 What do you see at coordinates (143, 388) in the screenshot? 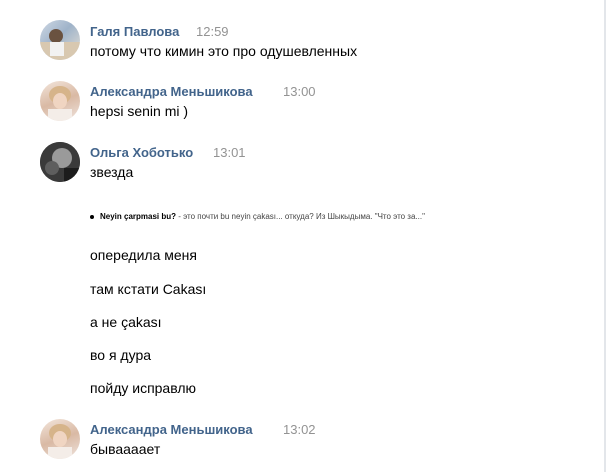
I see `message-text: пойду исправлю` at bounding box center [143, 388].